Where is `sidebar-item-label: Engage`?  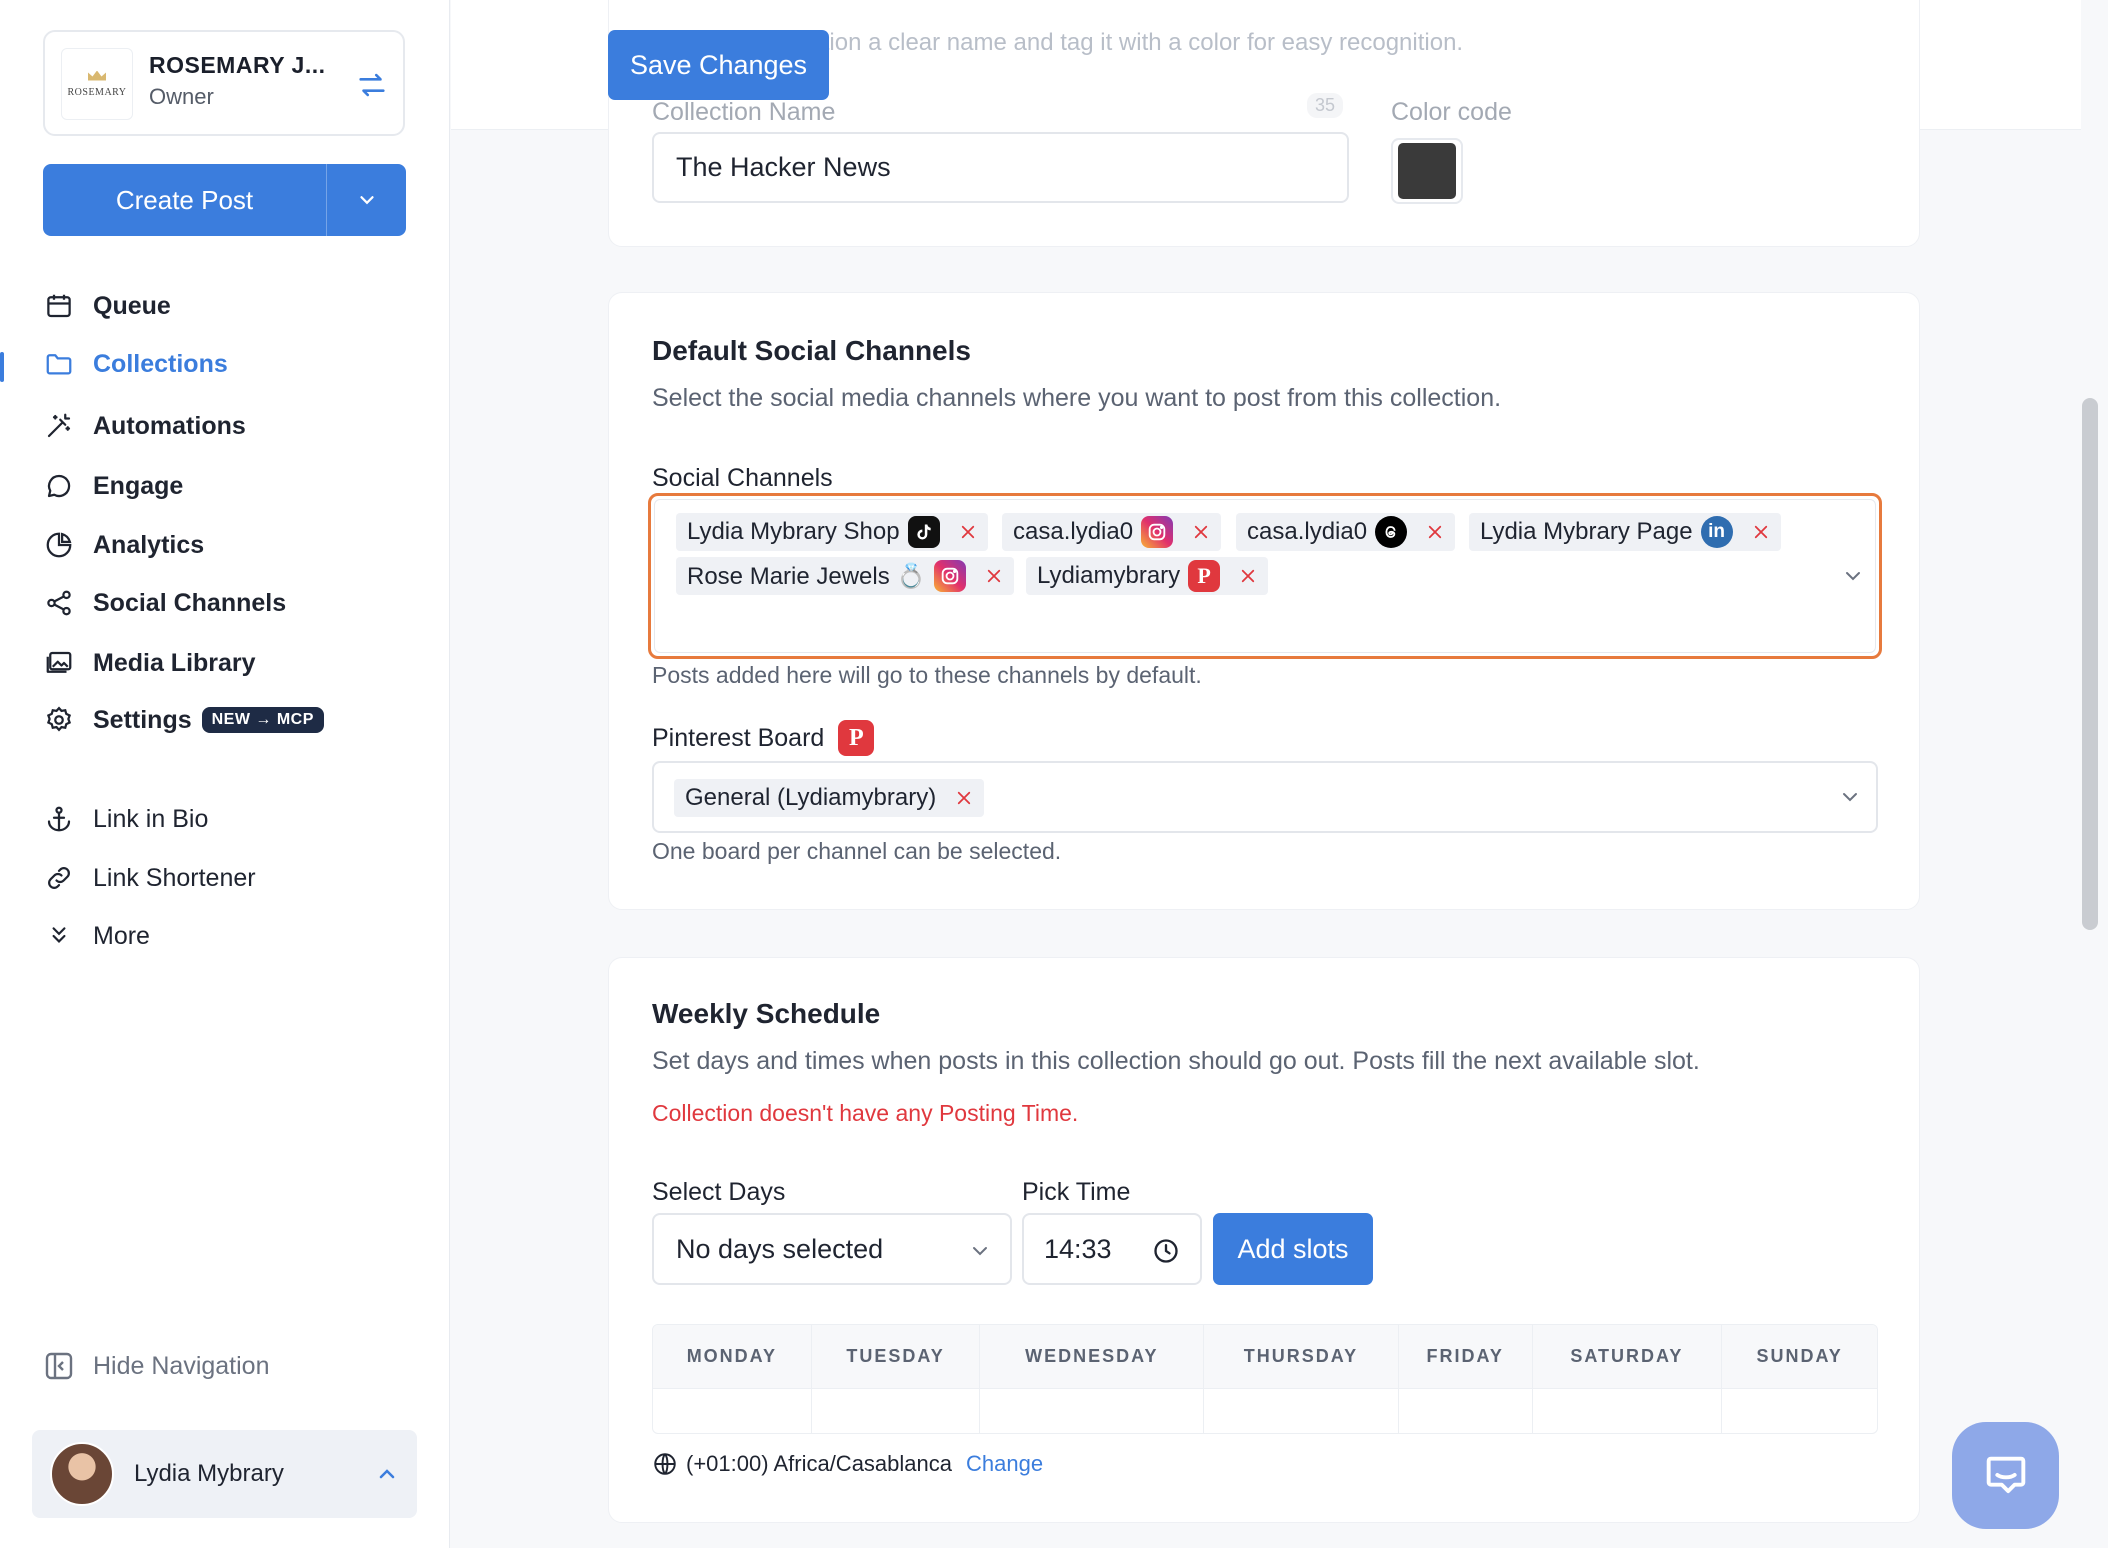 sidebar-item-label: Engage is located at coordinates (138, 485).